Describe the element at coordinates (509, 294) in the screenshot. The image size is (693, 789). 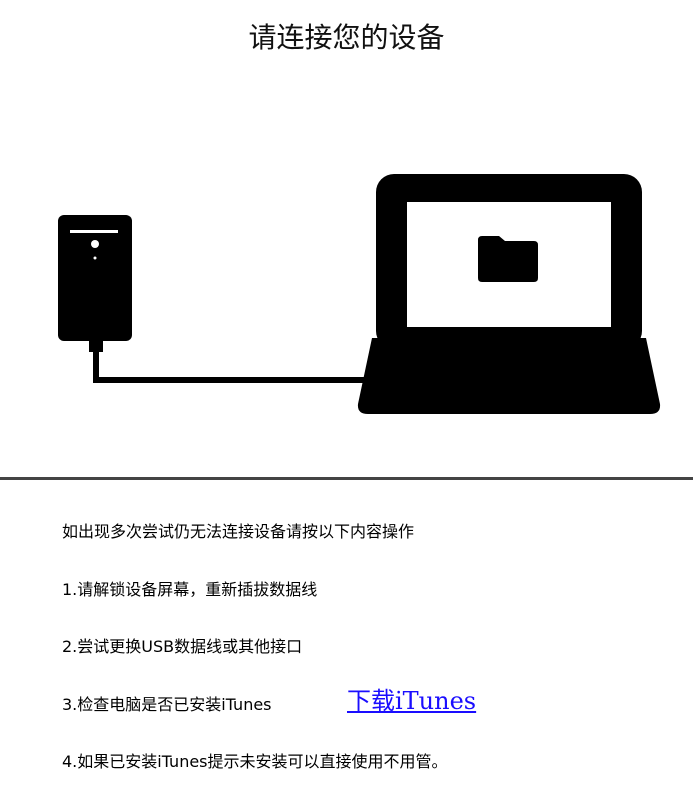
I see `laptop-icon` at that location.